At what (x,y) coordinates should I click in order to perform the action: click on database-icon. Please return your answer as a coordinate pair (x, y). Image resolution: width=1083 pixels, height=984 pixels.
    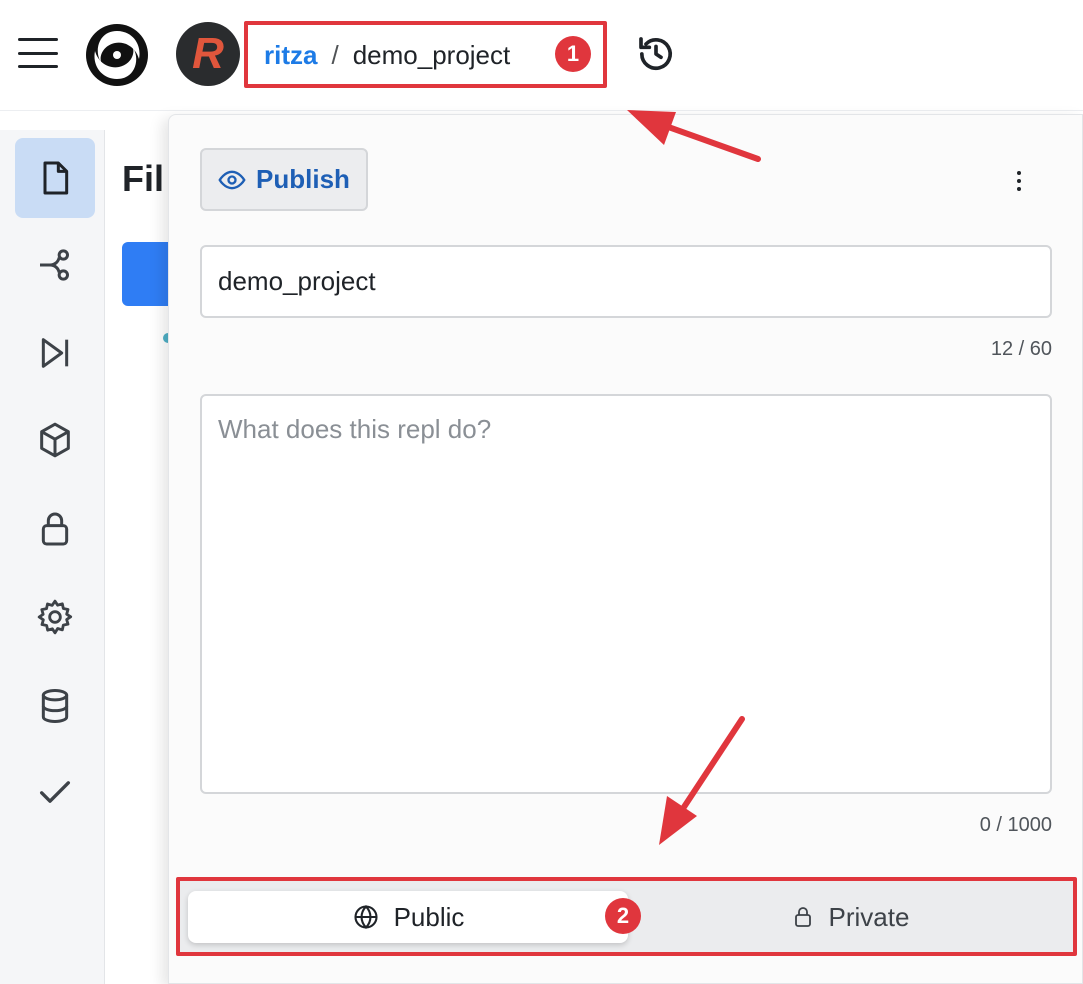
    Looking at the image, I should click on (55, 706).